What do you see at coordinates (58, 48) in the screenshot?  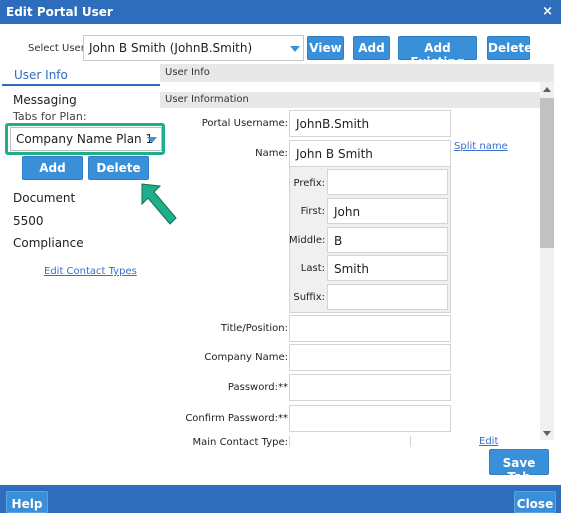 I see `select-user-label: Select User:` at bounding box center [58, 48].